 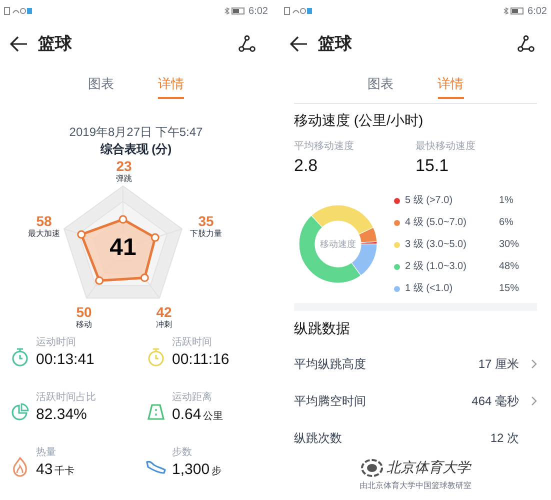 I want to click on axis-label: 弹跳, so click(x=124, y=179).